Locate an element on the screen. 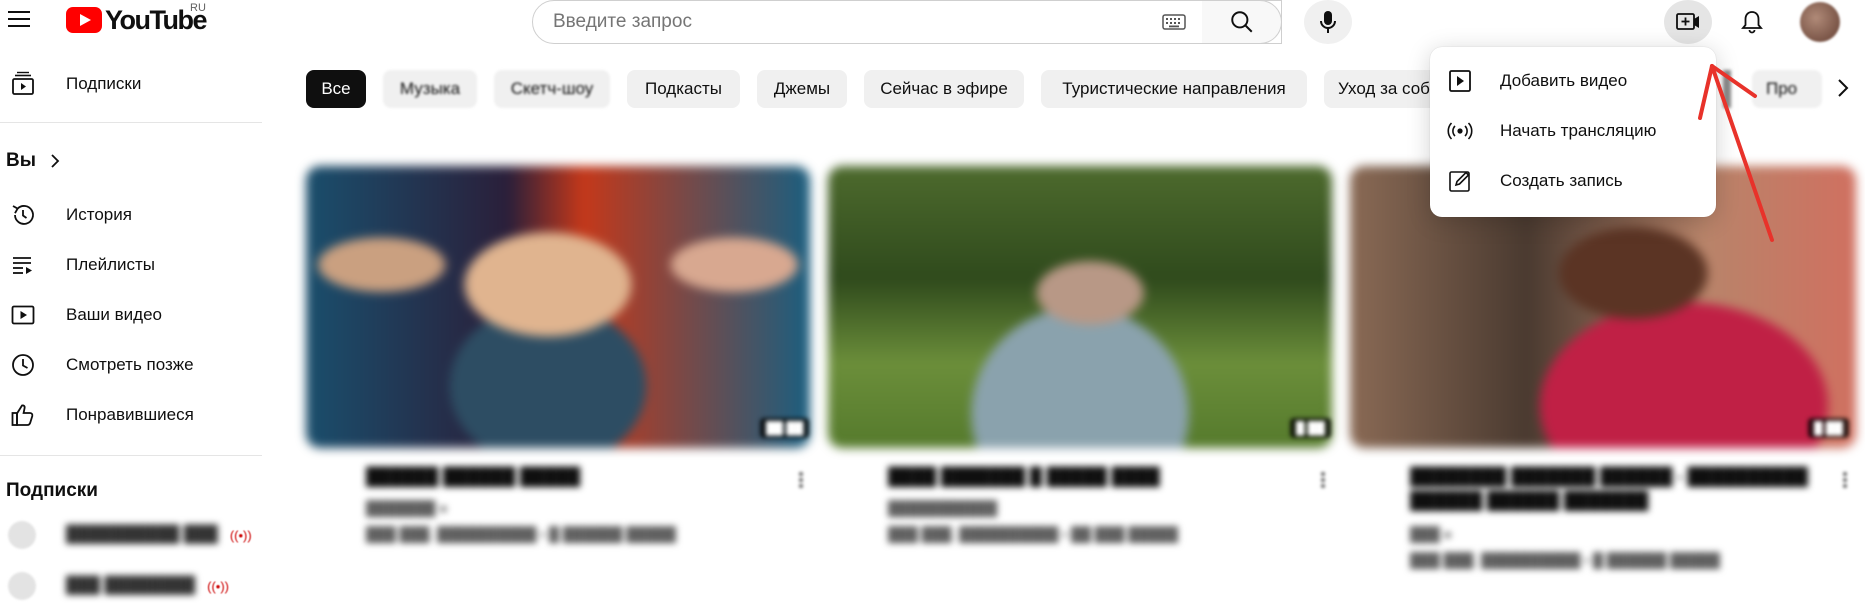  watch-later-icon is located at coordinates (23, 365).